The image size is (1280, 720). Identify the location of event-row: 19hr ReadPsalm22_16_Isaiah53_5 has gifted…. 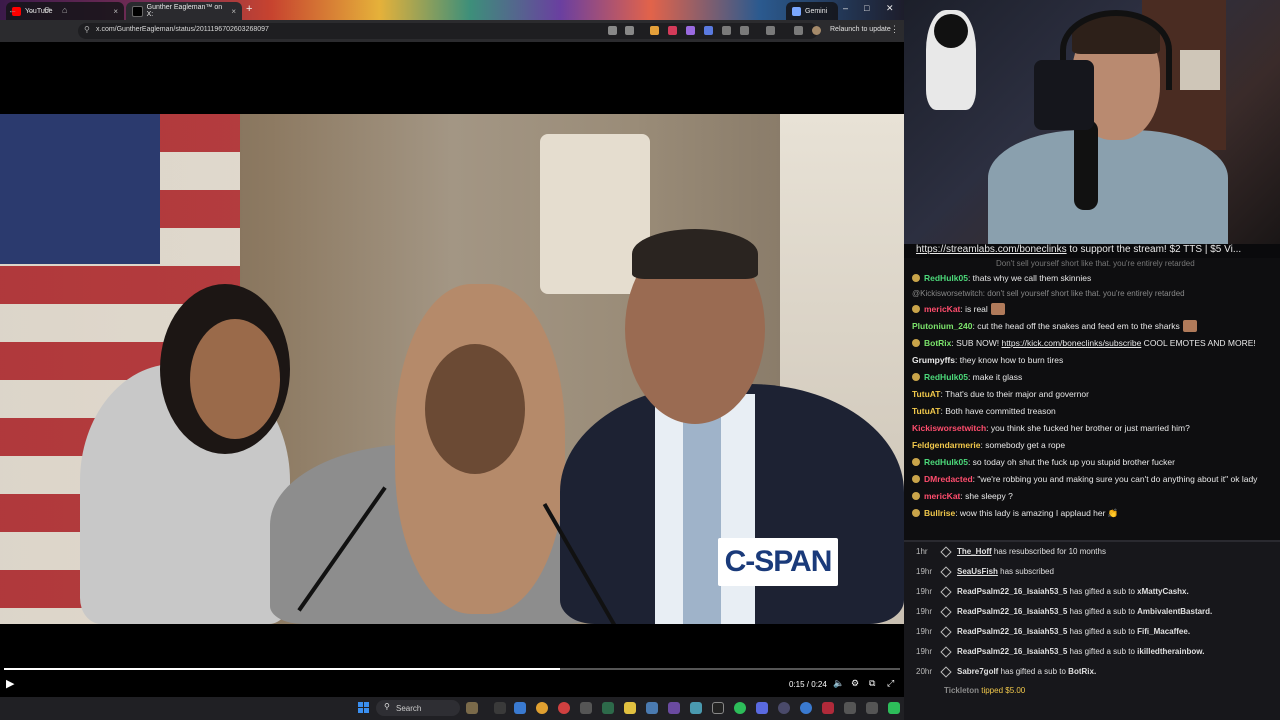
(1092, 592).